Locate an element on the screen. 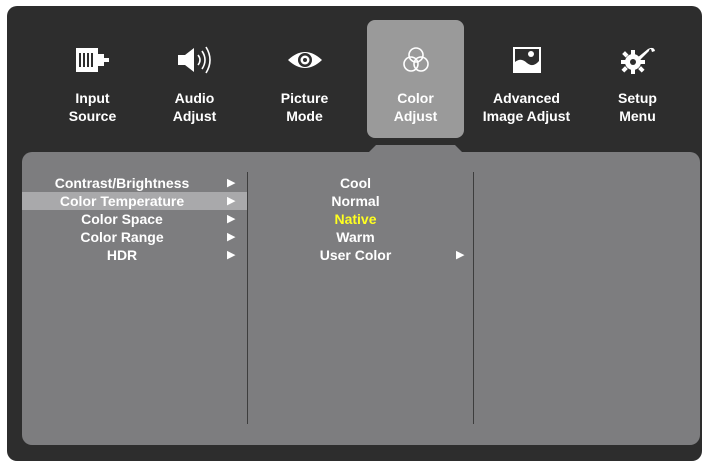 This screenshot has width=702, height=461. option-list: Cool Normal Native Warm User Color ▶ is located at coordinates (361, 219).